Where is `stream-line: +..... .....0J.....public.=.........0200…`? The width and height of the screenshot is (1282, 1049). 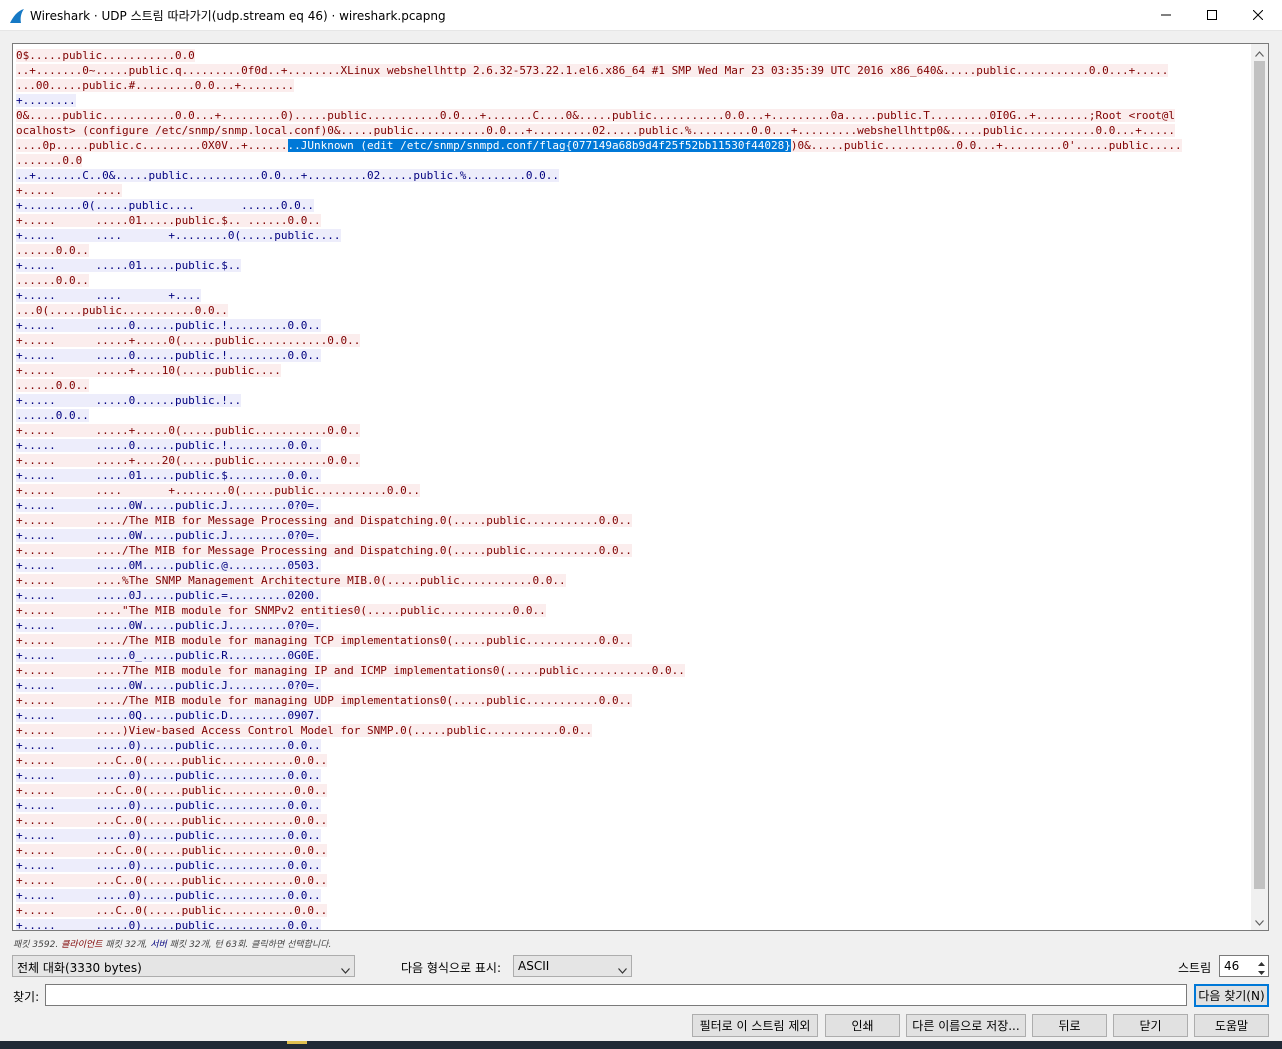 stream-line: +..... .....0J.....public.=.........0200… is located at coordinates (634, 595).